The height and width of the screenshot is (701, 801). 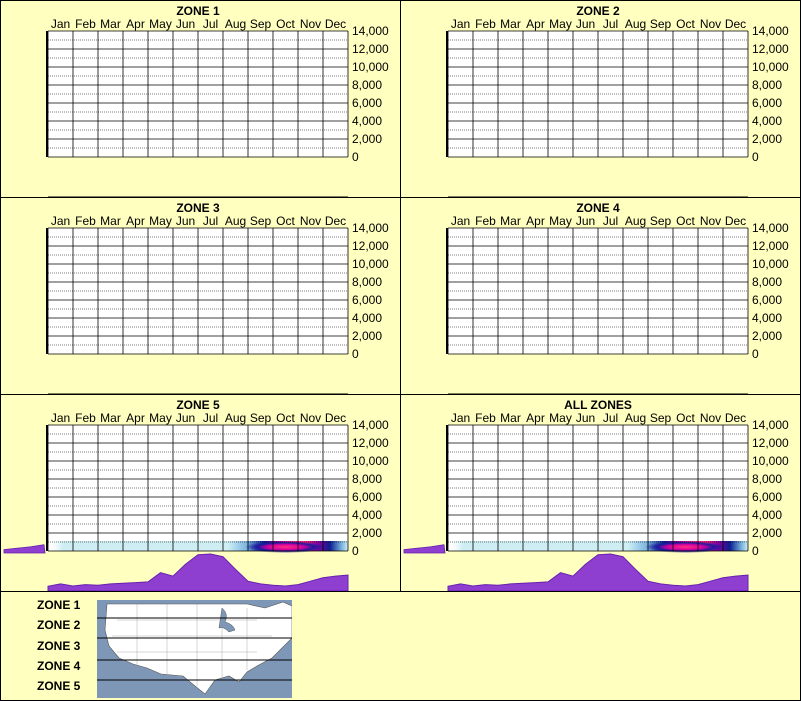 I want to click on chart-title: ZONE 4, so click(x=598, y=208).